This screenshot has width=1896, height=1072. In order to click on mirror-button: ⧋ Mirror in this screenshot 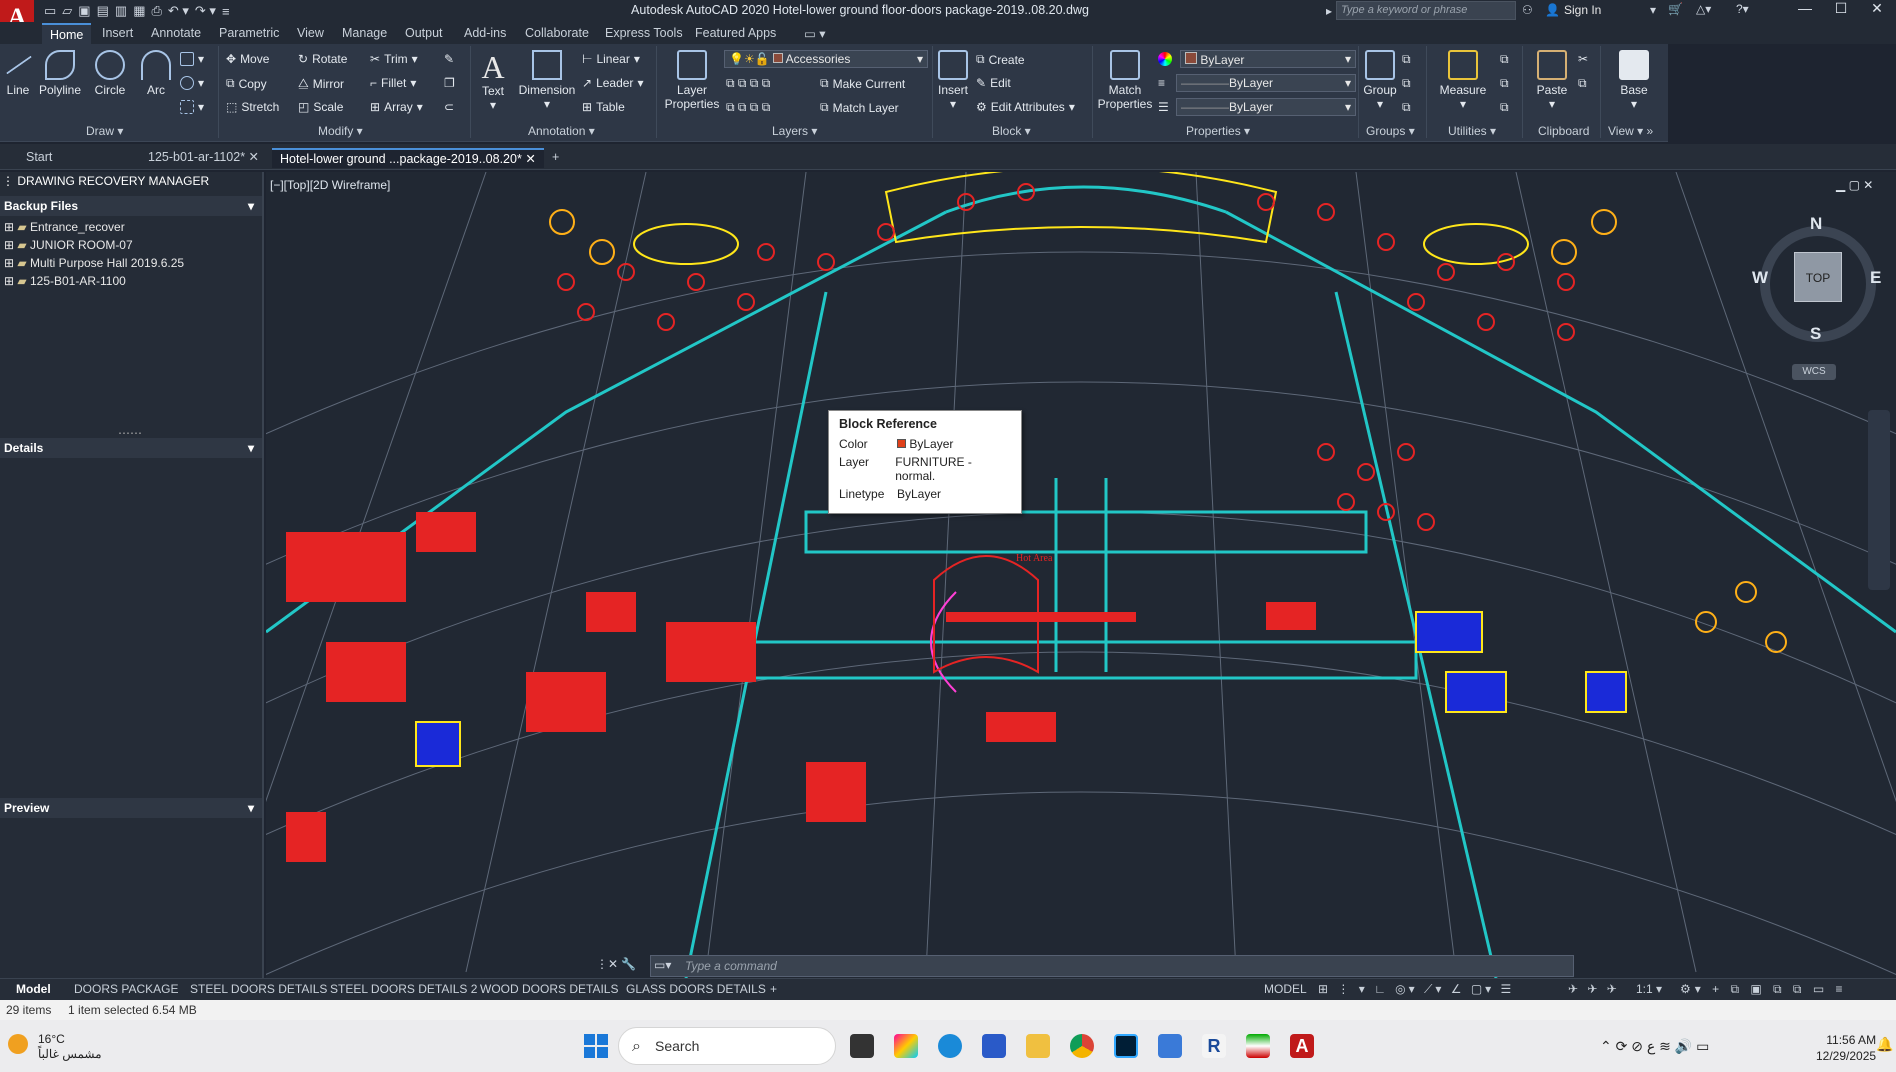, I will do `click(321, 83)`.